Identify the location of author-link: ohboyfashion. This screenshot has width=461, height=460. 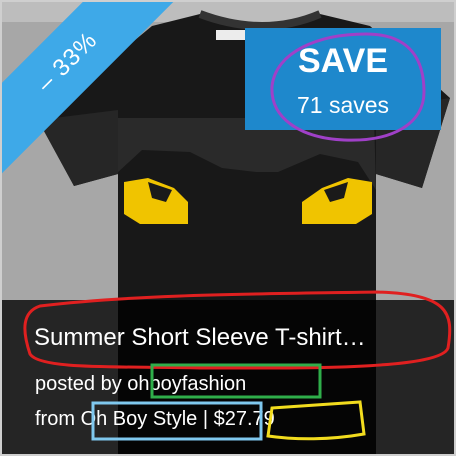
(186, 384).